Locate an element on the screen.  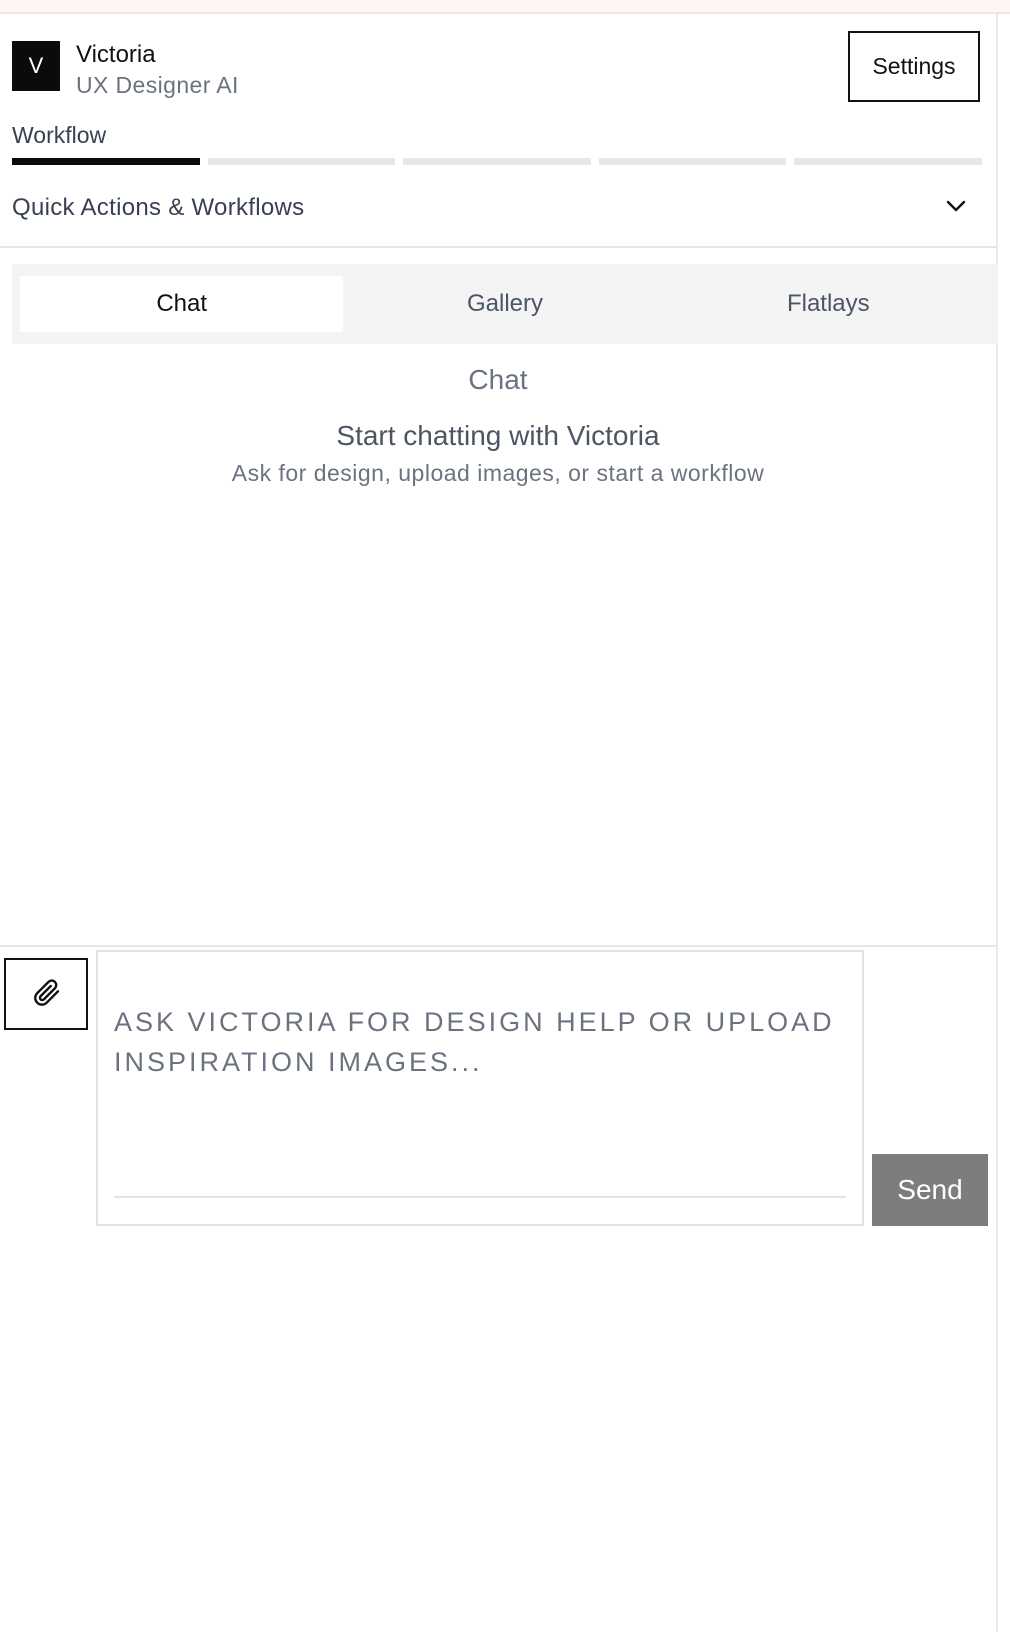
chat-section-title: Chat is located at coordinates (498, 379).